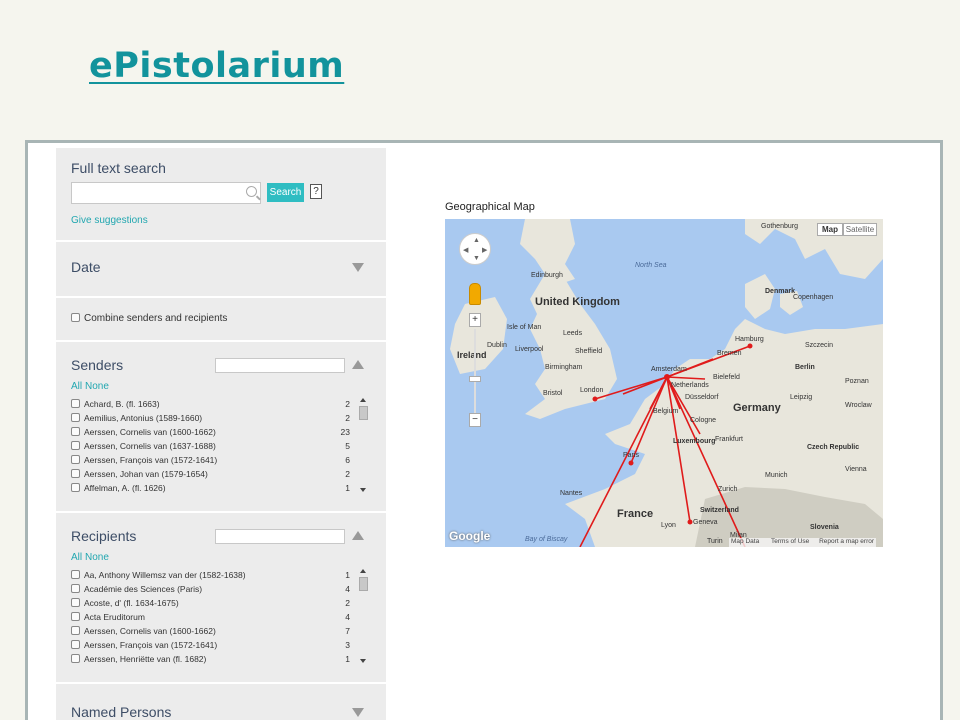 The height and width of the screenshot is (720, 960). What do you see at coordinates (109, 220) in the screenshot?
I see `give-suggestions-link: Give suggestions` at bounding box center [109, 220].